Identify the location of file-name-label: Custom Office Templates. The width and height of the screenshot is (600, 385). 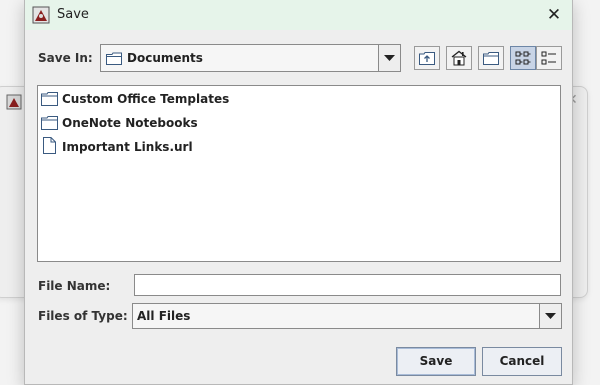
(146, 99).